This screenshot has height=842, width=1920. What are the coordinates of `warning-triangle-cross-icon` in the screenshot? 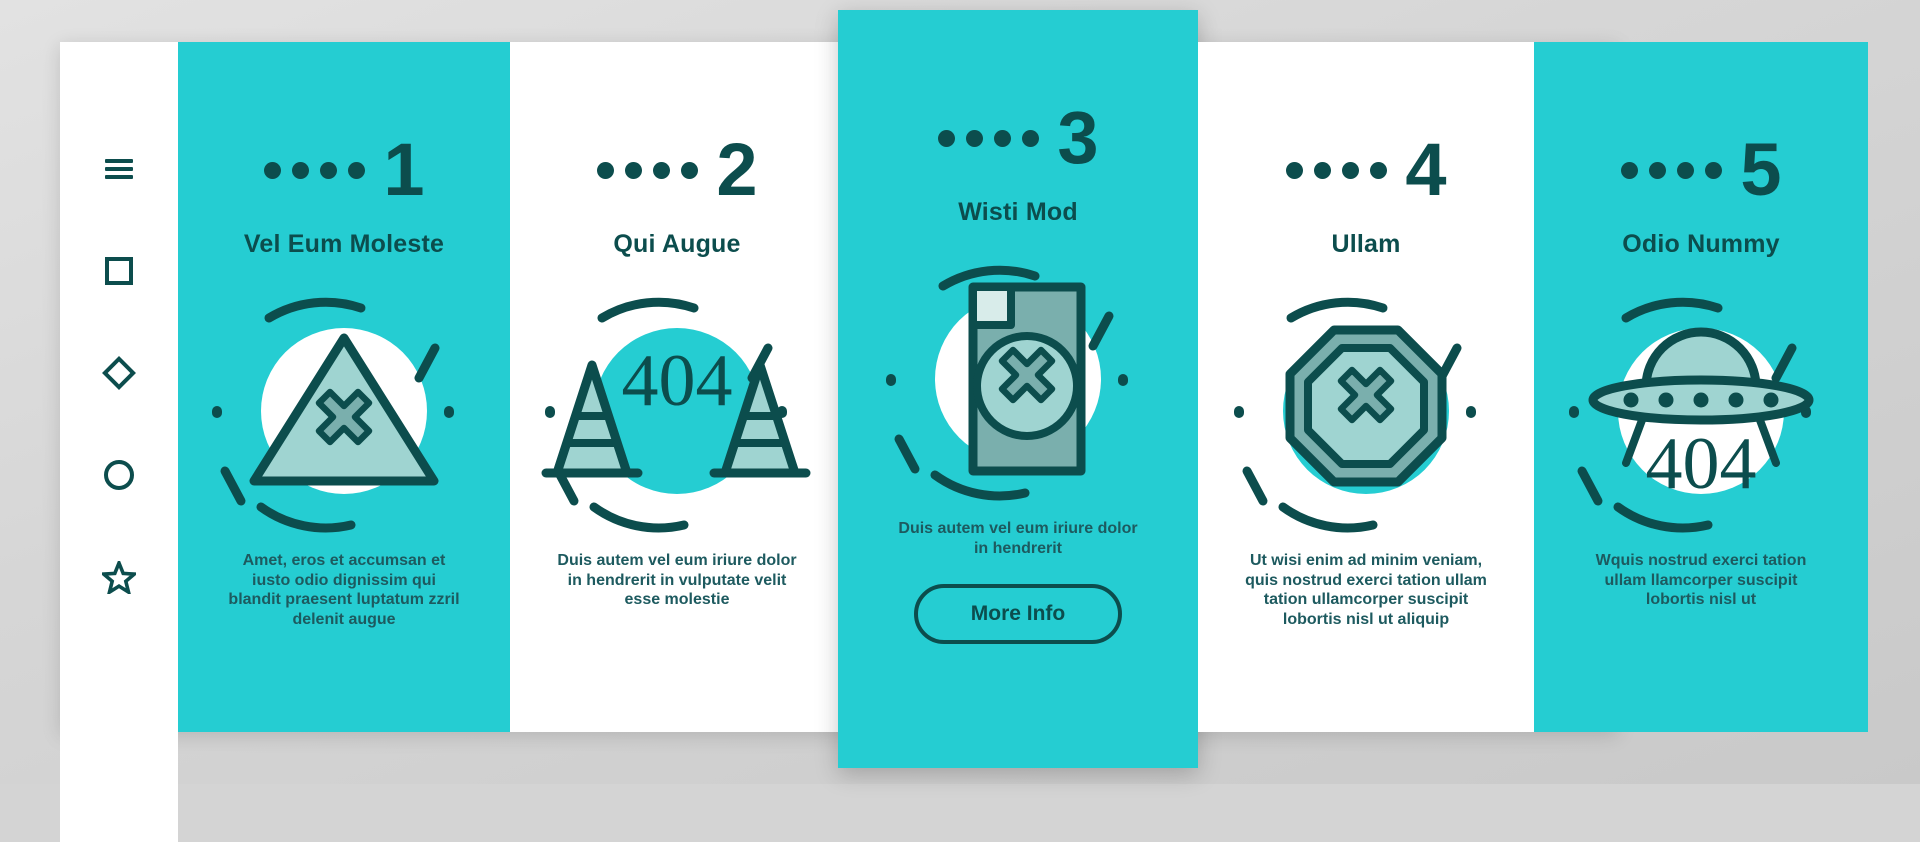 It's located at (344, 408).